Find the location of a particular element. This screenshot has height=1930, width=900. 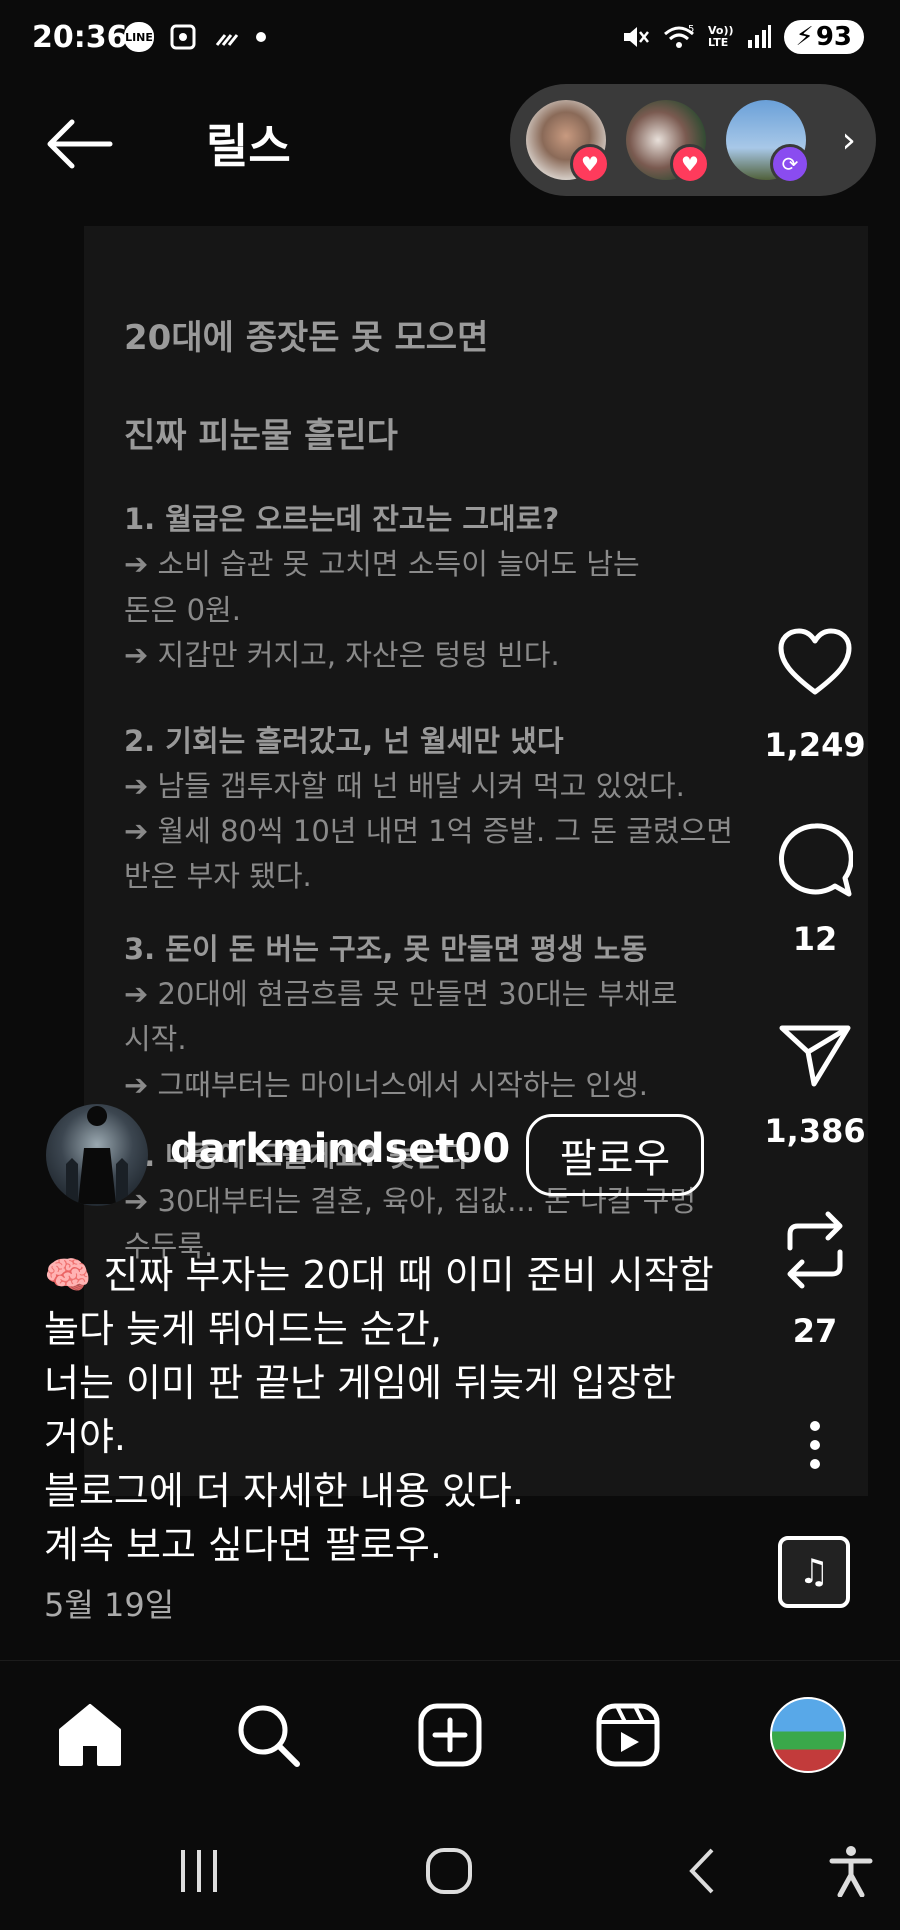

share-action: 1,386 is located at coordinates (815, 1086).